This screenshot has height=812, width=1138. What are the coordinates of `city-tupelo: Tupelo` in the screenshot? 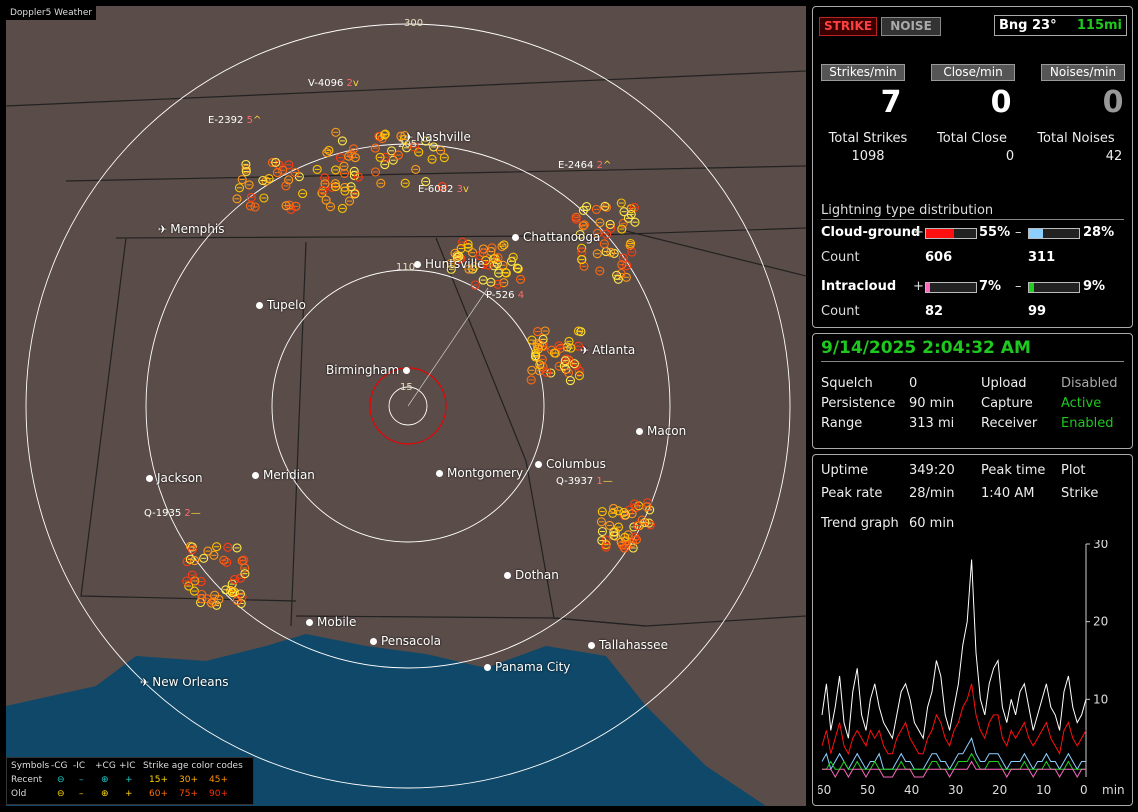 It's located at (281, 305).